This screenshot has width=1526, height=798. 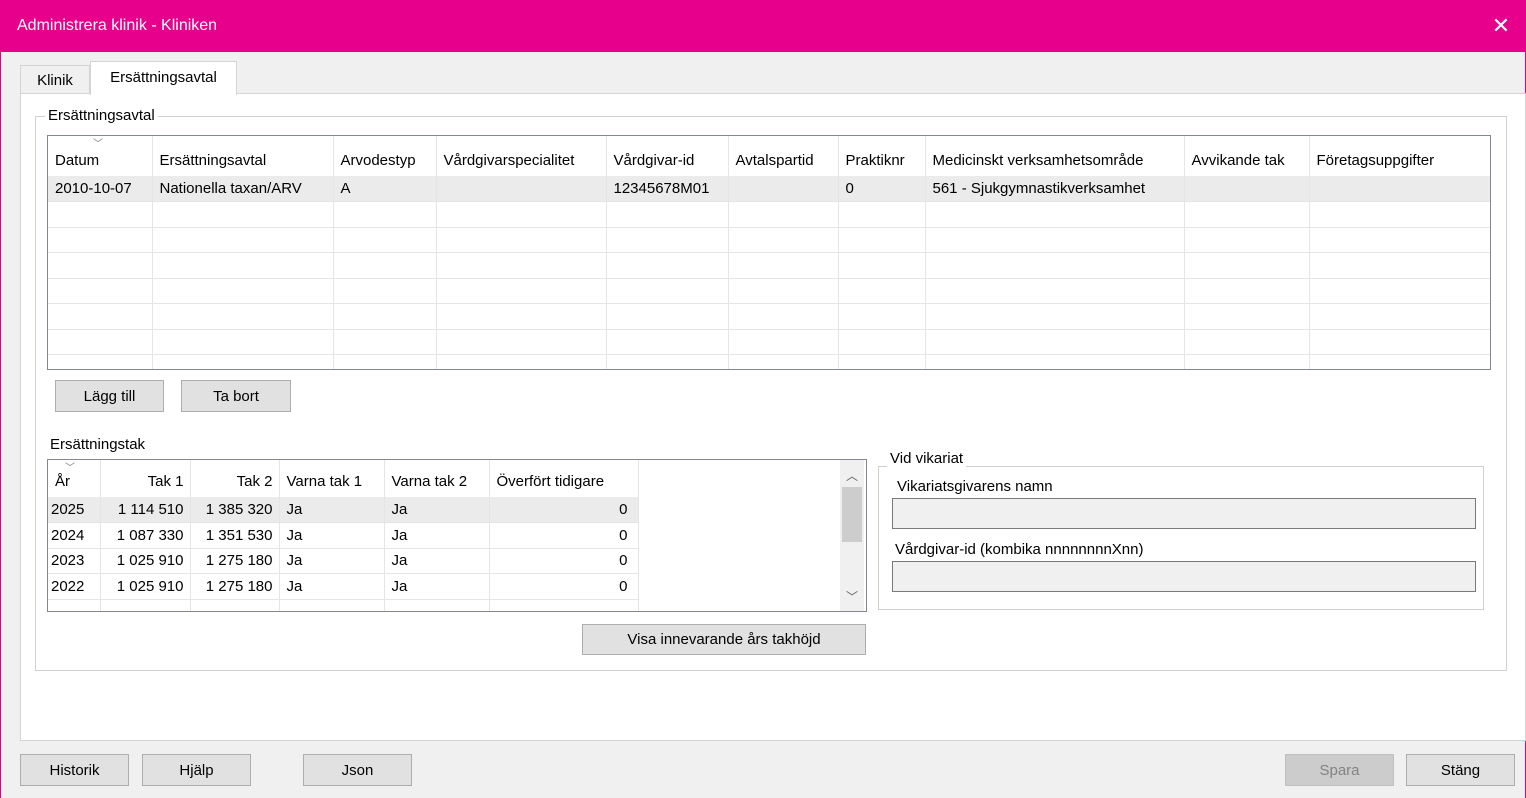 What do you see at coordinates (74, 478) in the screenshot?
I see `column-header-ar: ﹀ År` at bounding box center [74, 478].